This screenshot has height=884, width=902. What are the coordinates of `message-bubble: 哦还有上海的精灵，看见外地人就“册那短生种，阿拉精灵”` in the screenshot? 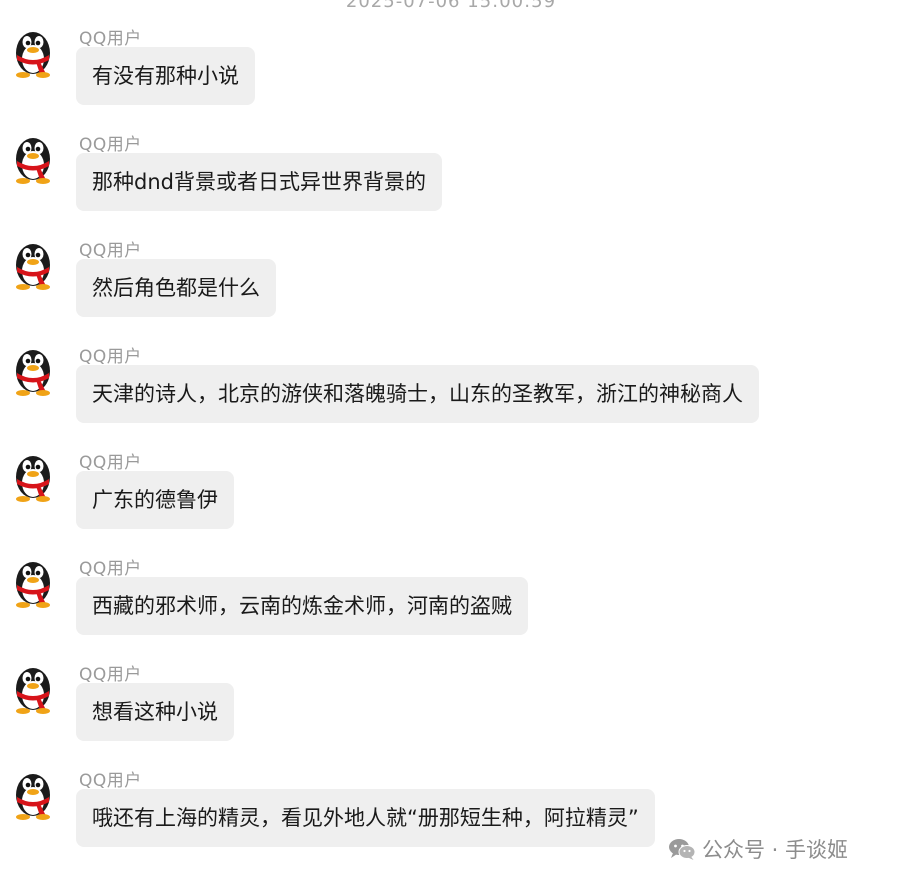 It's located at (365, 818).